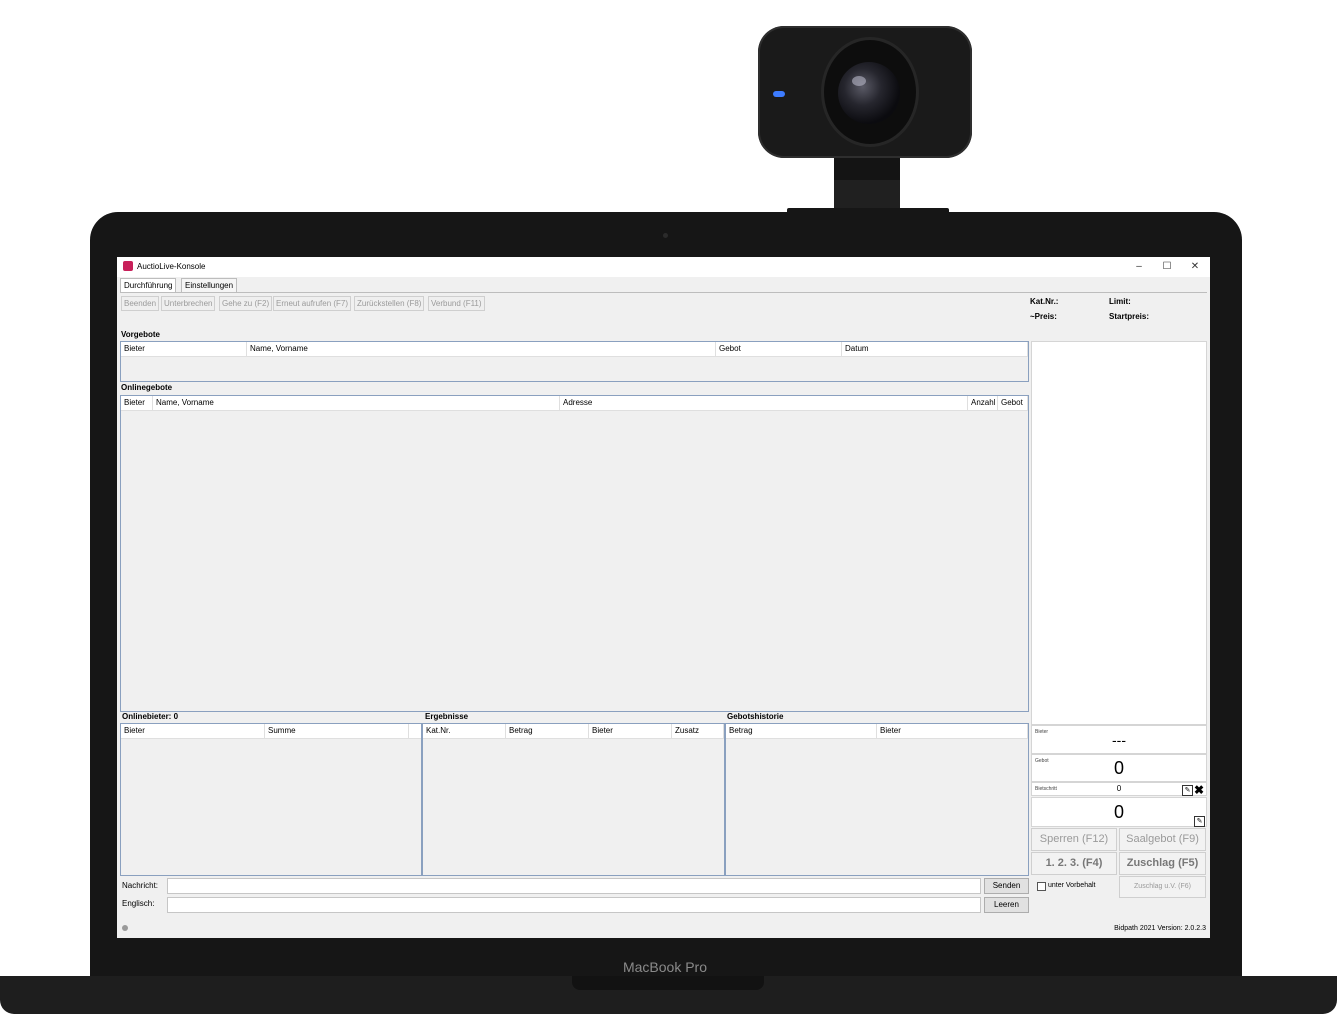  What do you see at coordinates (1139, 267) in the screenshot?
I see `minimize-button: –` at bounding box center [1139, 267].